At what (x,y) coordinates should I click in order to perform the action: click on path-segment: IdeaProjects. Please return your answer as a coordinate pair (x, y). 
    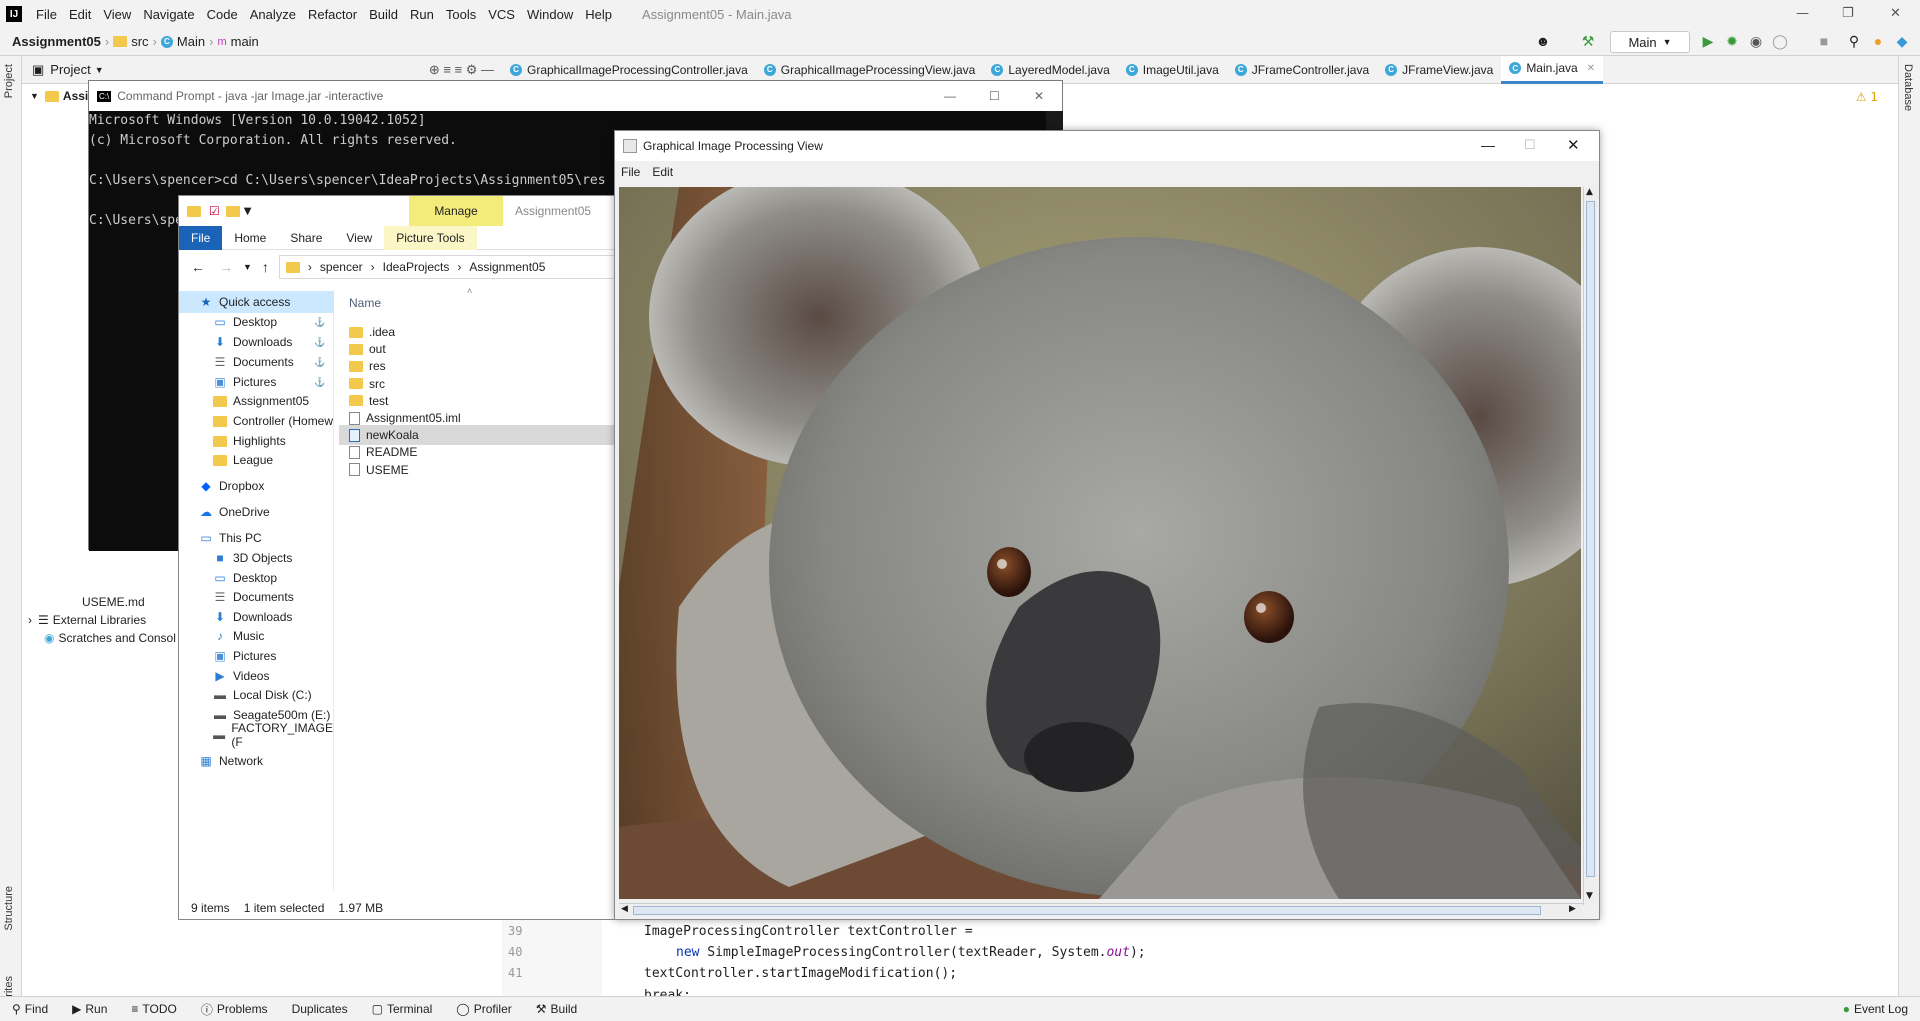
    Looking at the image, I should click on (416, 267).